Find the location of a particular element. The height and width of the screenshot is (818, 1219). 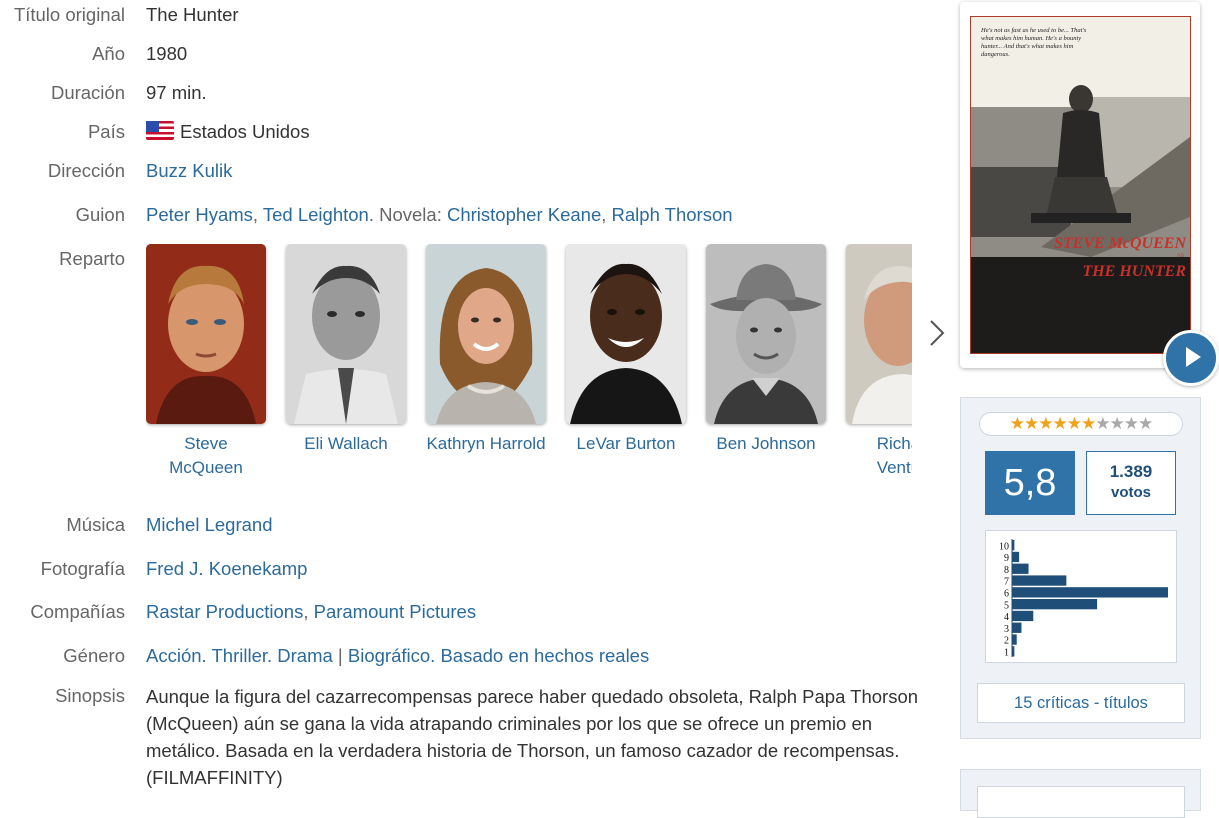

photography-value: Fred J. Koenekamp is located at coordinates (226, 569).